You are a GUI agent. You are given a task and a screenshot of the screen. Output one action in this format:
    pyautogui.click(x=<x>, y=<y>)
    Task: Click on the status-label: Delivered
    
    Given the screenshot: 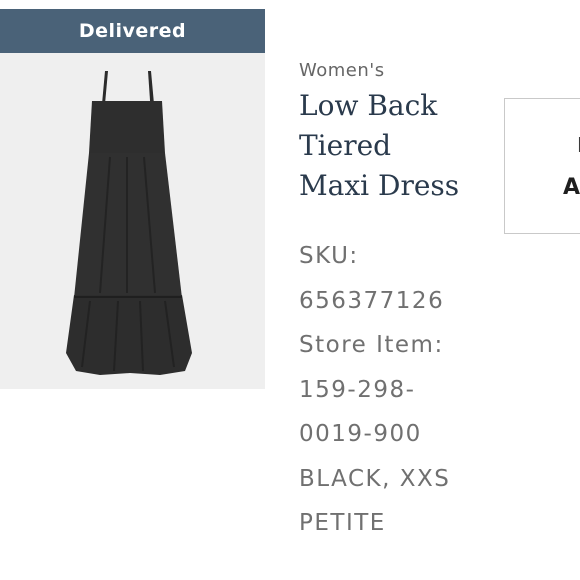 What is the action you would take?
    pyautogui.click(x=132, y=31)
    